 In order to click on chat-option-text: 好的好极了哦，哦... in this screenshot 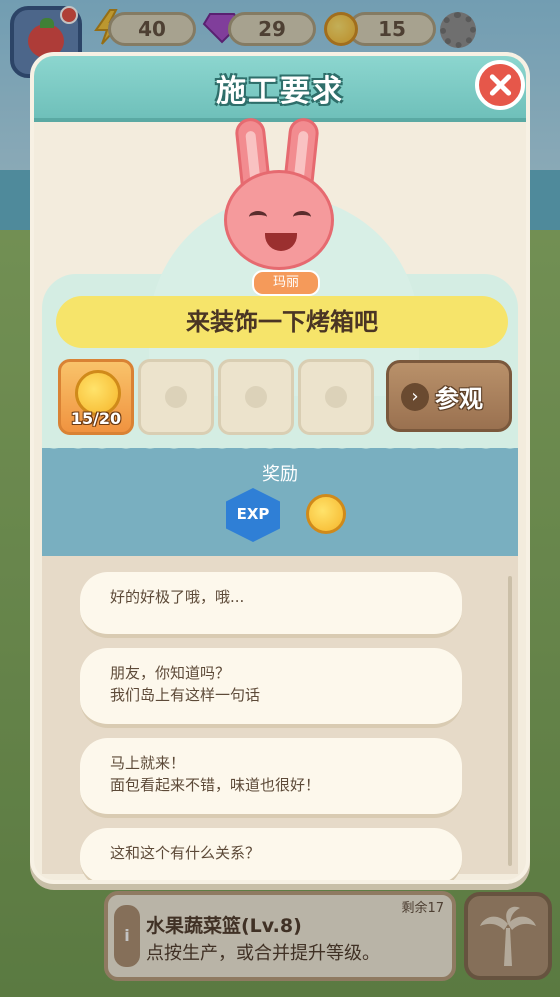, I will do `click(177, 597)`.